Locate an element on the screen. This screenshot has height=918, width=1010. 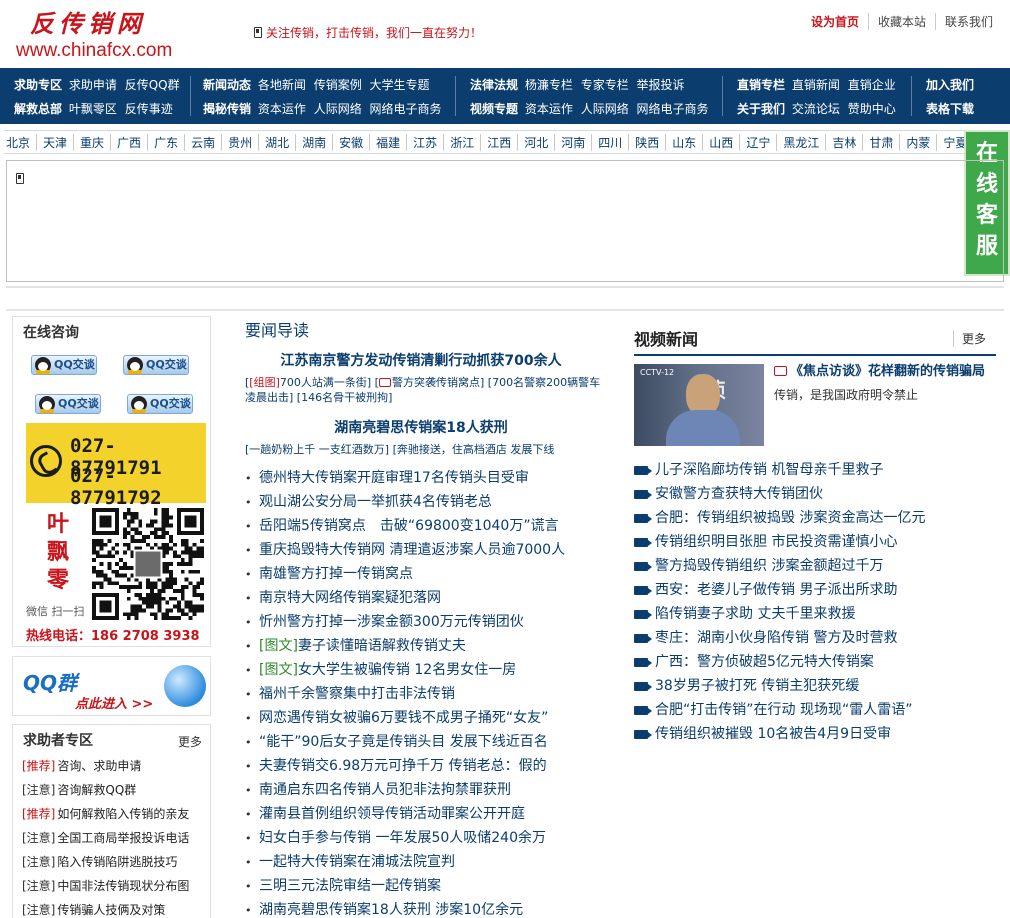
province-link: 天津 is located at coordinates (54, 142).